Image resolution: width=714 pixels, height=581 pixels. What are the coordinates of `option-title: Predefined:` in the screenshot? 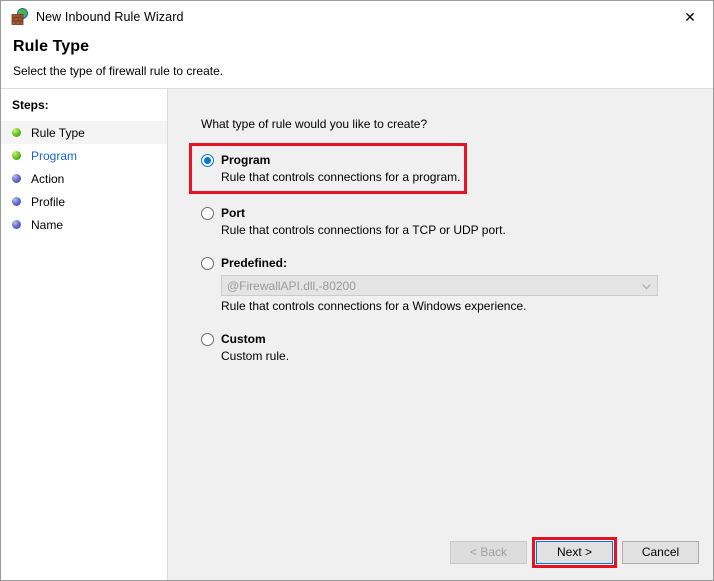 It's located at (254, 263).